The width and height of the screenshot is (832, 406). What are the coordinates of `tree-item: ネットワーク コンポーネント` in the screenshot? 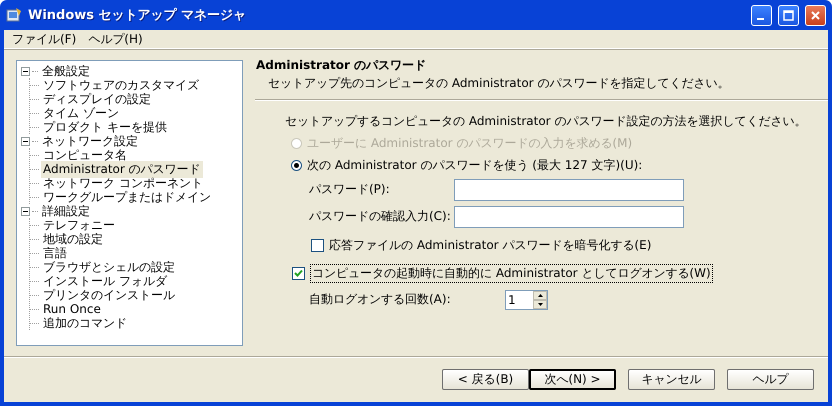 It's located at (123, 183).